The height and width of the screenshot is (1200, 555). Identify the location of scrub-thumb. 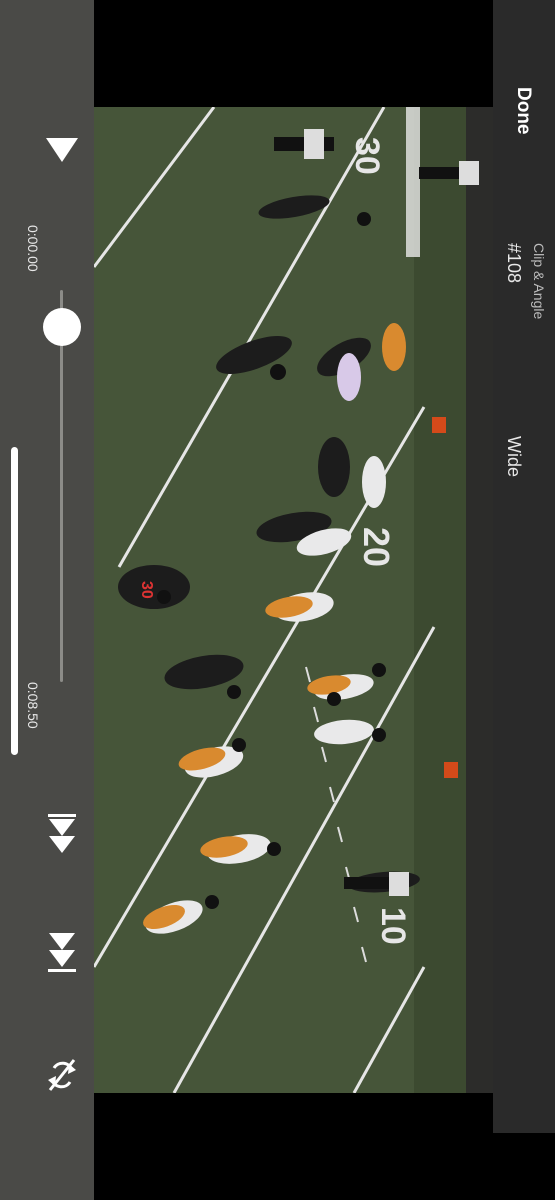
(62, 327).